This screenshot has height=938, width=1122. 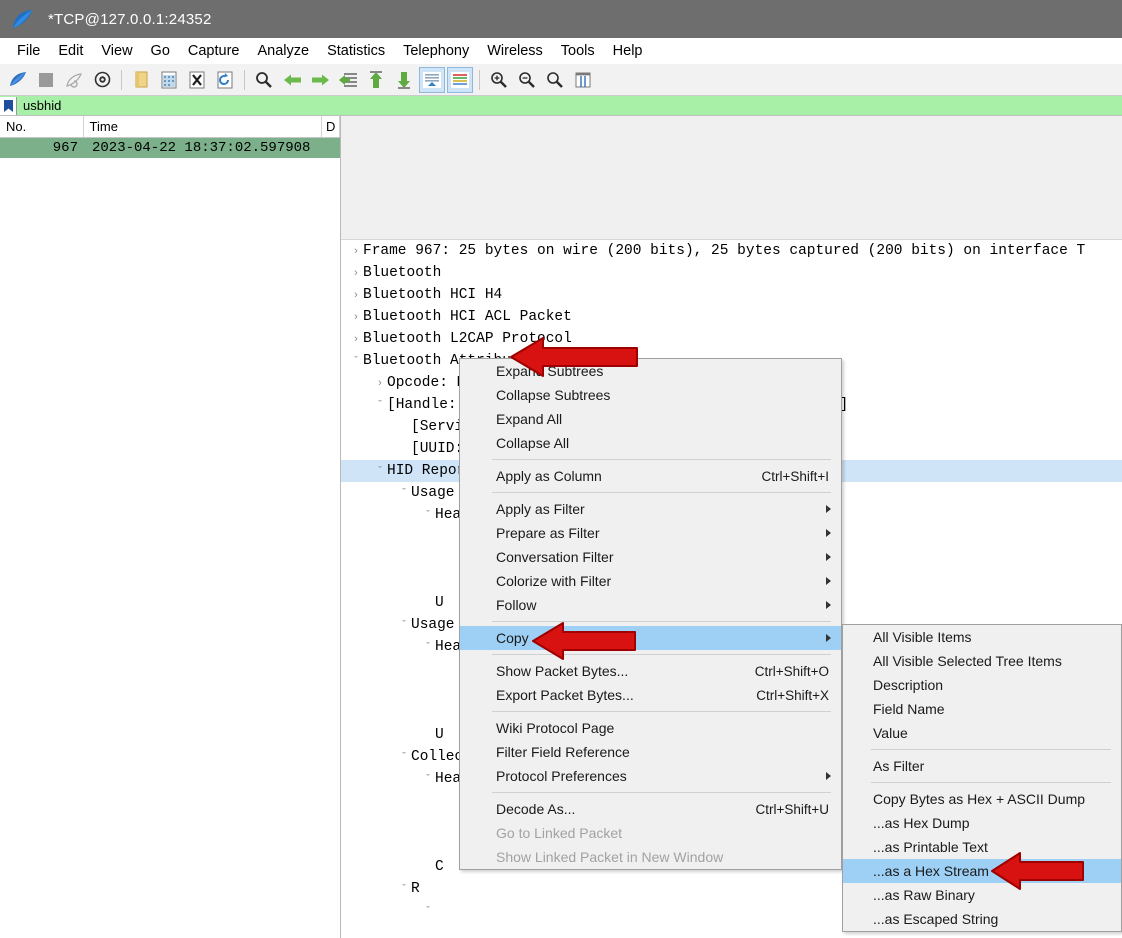 What do you see at coordinates (292, 80) in the screenshot?
I see `go-back-arrow-icon` at bounding box center [292, 80].